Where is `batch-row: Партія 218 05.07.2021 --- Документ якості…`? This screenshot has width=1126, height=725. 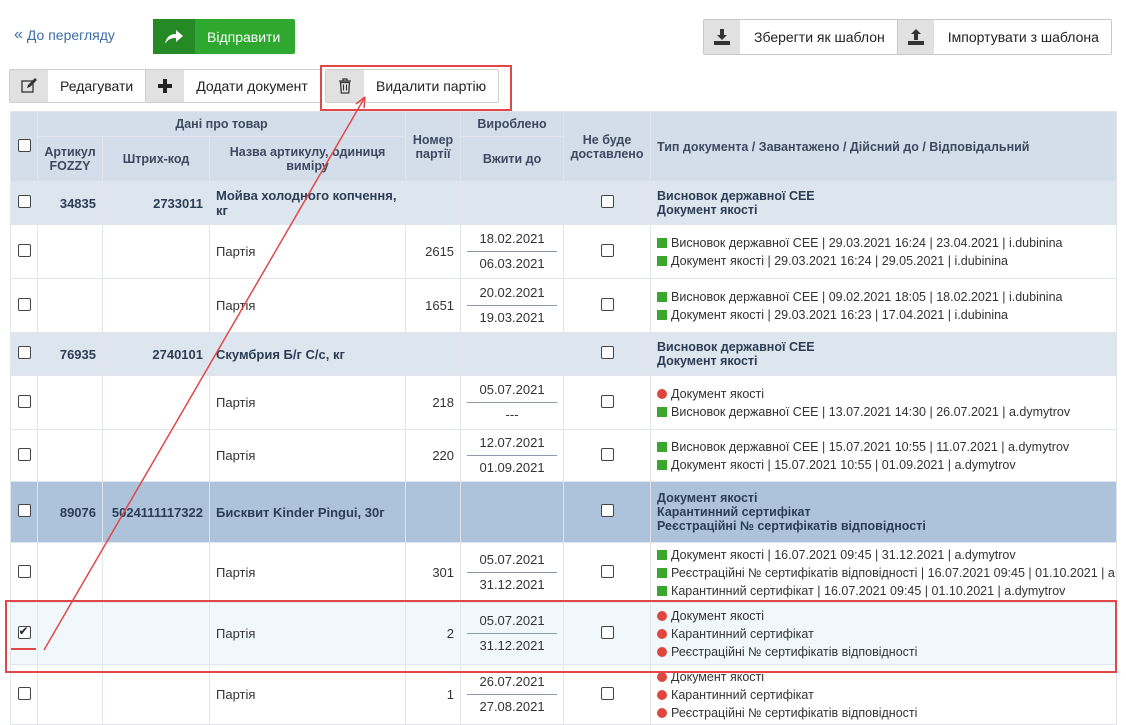
batch-row: Партія 218 05.07.2021 --- Документ якості… is located at coordinates (564, 402).